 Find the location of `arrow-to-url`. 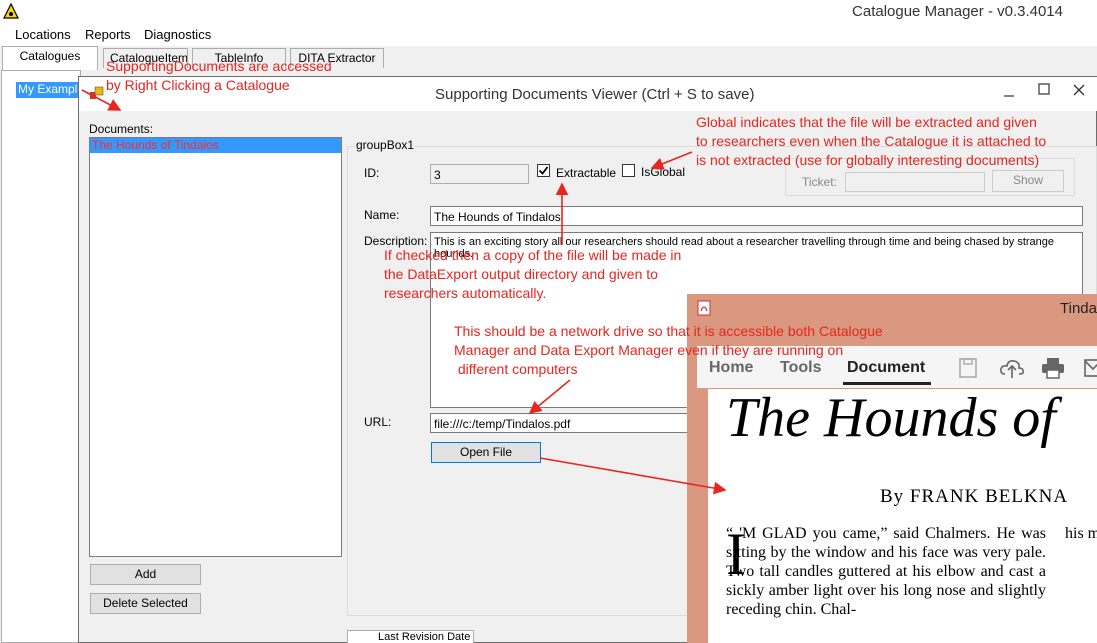

arrow-to-url is located at coordinates (549, 397).